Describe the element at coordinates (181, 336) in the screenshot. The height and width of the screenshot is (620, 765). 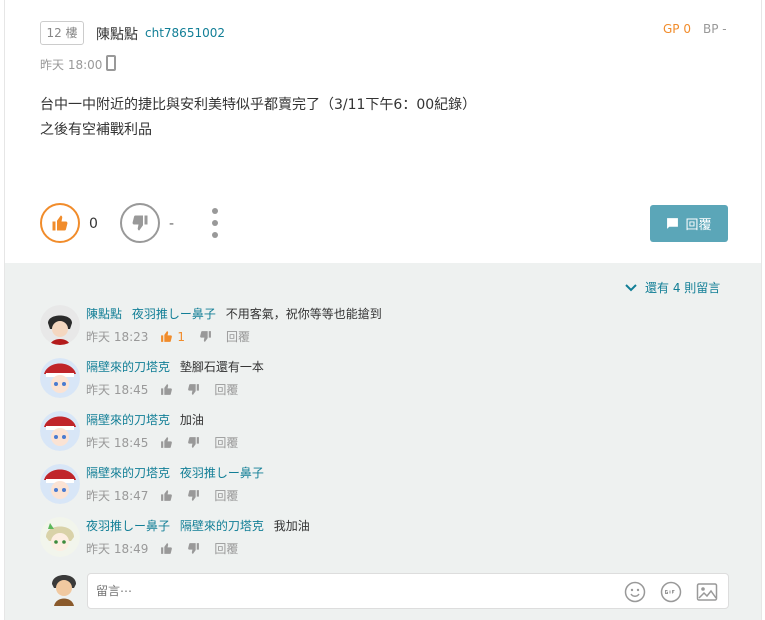
I see `comment-like-count: 1` at that location.